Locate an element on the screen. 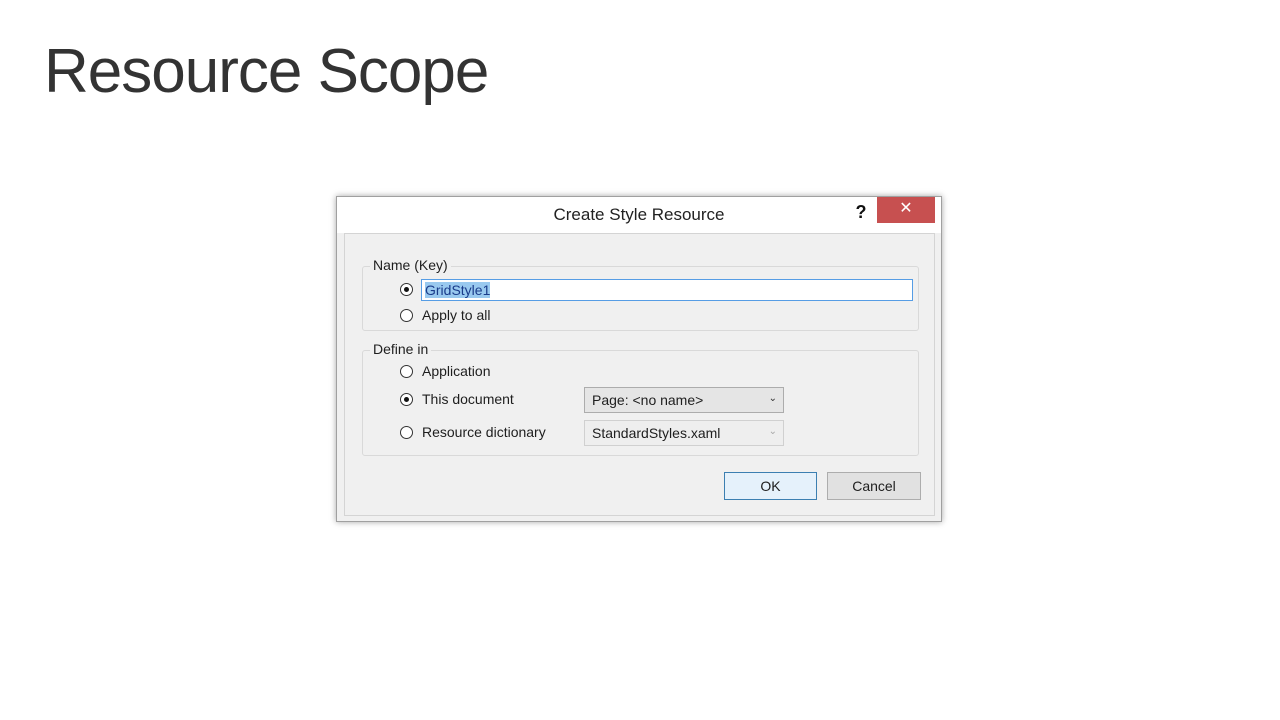  close-icon: ✕ is located at coordinates (906, 208).